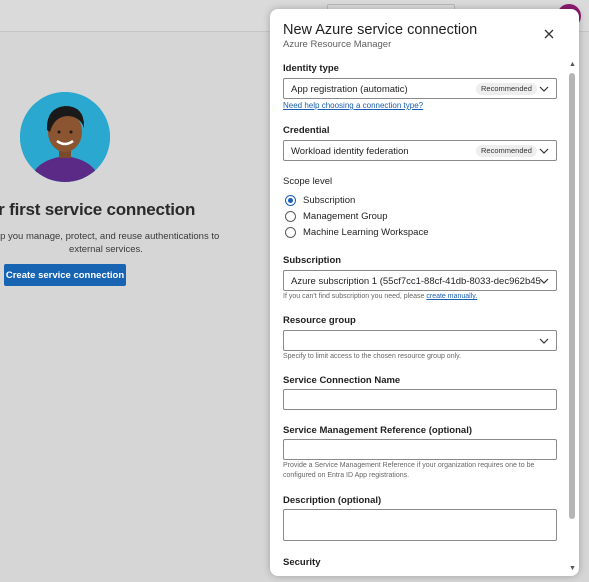 Image resolution: width=589 pixels, height=582 pixels. I want to click on scope-option-ml-workspace: Machine Learning Workspace, so click(357, 232).